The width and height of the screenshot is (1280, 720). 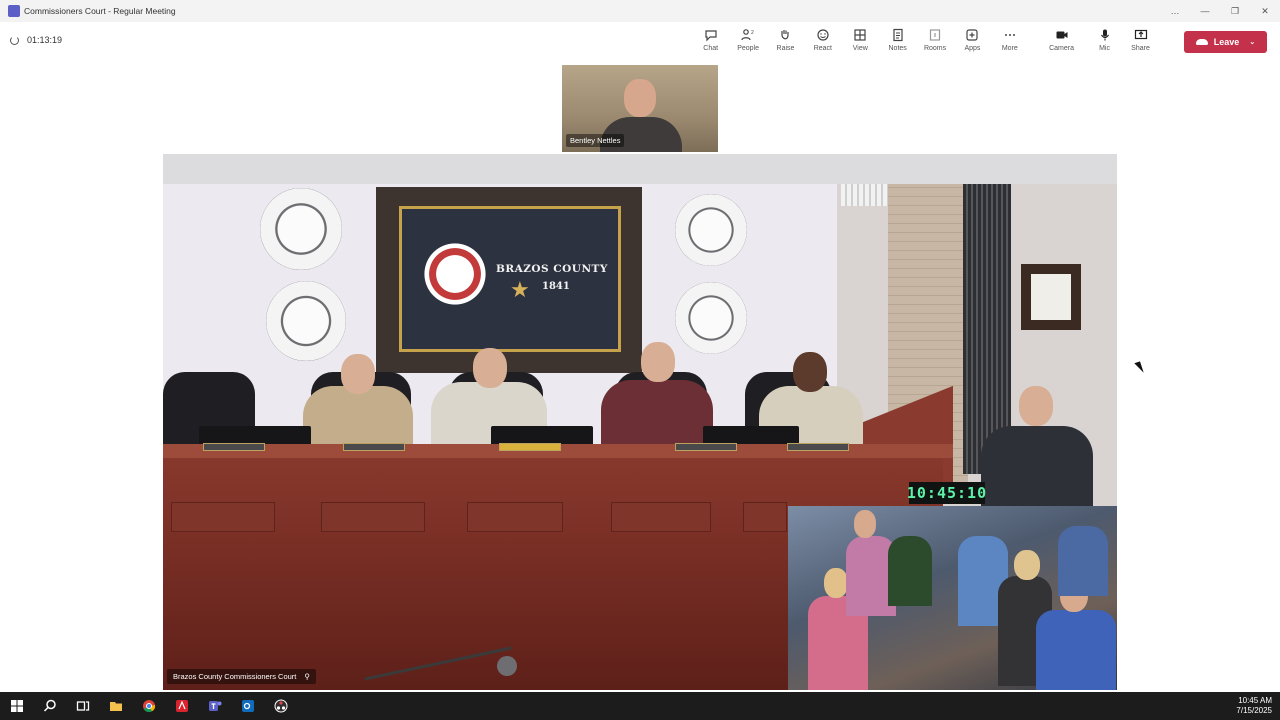 I want to click on apps-button: Apps, so click(x=972, y=40).